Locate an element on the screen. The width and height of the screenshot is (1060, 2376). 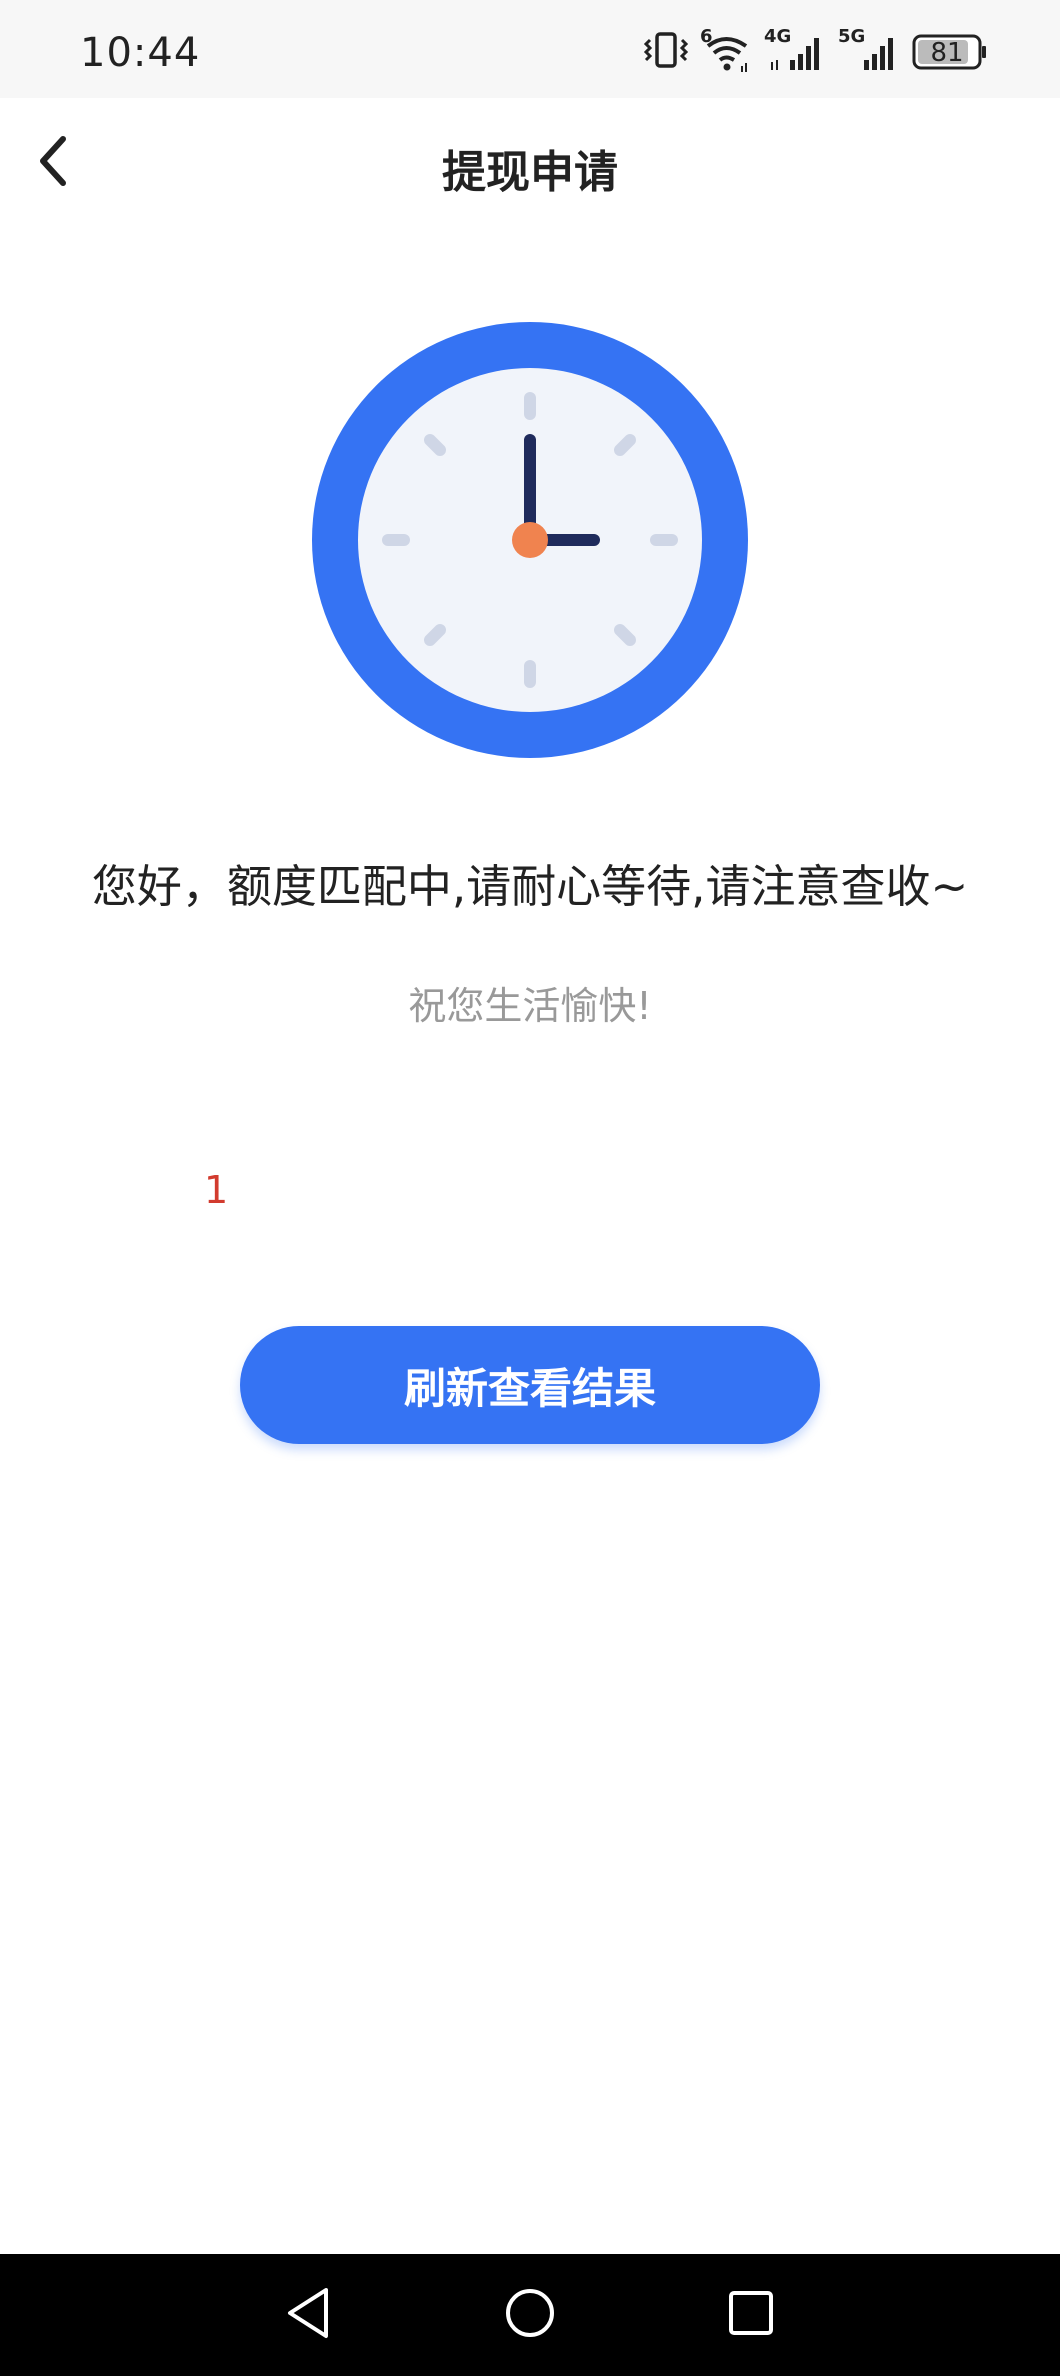
battery-level: 81 is located at coordinates (947, 53).